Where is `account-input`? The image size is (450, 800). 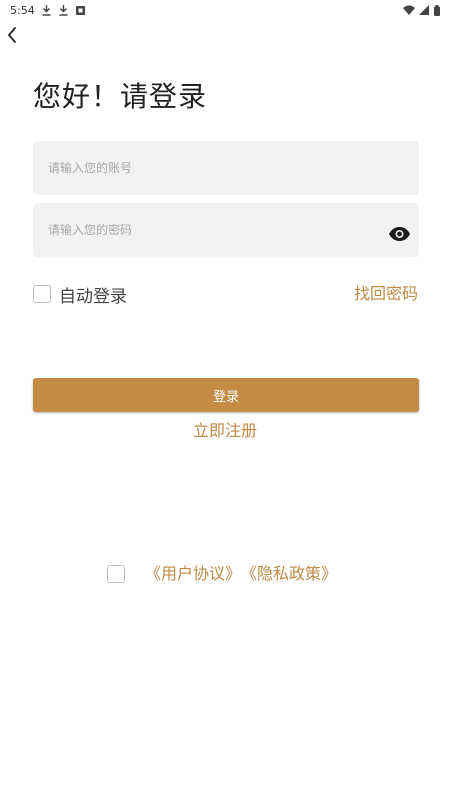 account-input is located at coordinates (208, 168).